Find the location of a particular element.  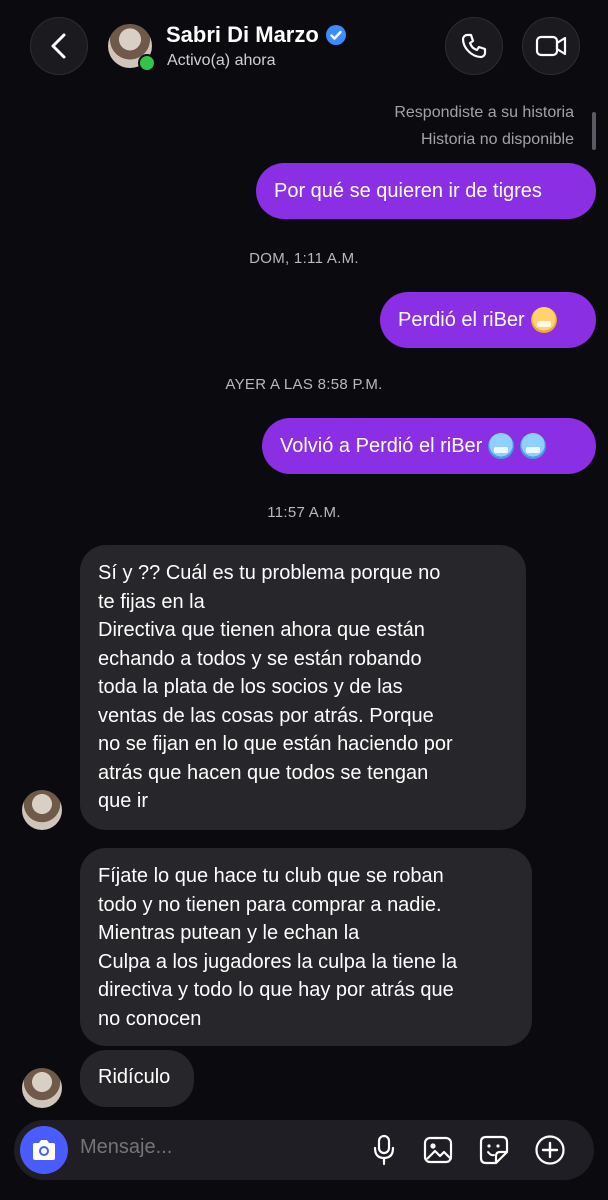

back-arrow-icon is located at coordinates (58, 46).